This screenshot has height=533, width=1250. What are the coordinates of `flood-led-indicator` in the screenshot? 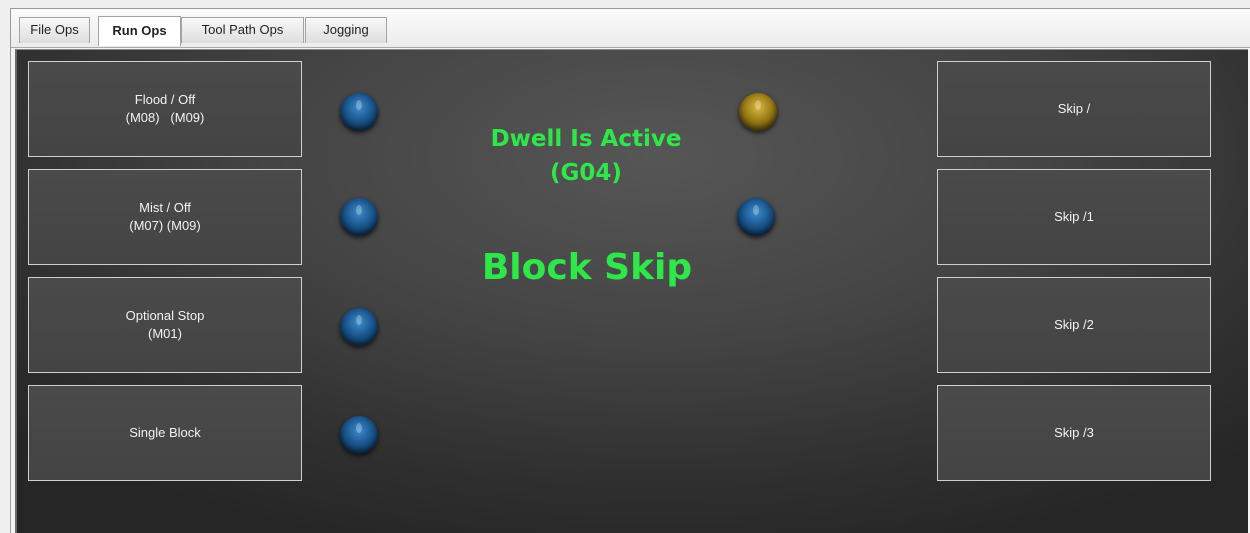 It's located at (359, 112).